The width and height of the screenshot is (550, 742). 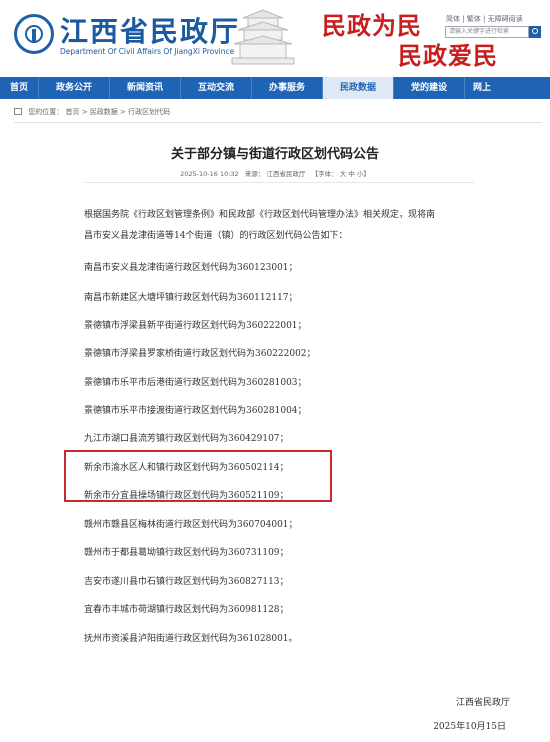 I want to click on pavilion-illustration-icon, so click(x=263, y=37).